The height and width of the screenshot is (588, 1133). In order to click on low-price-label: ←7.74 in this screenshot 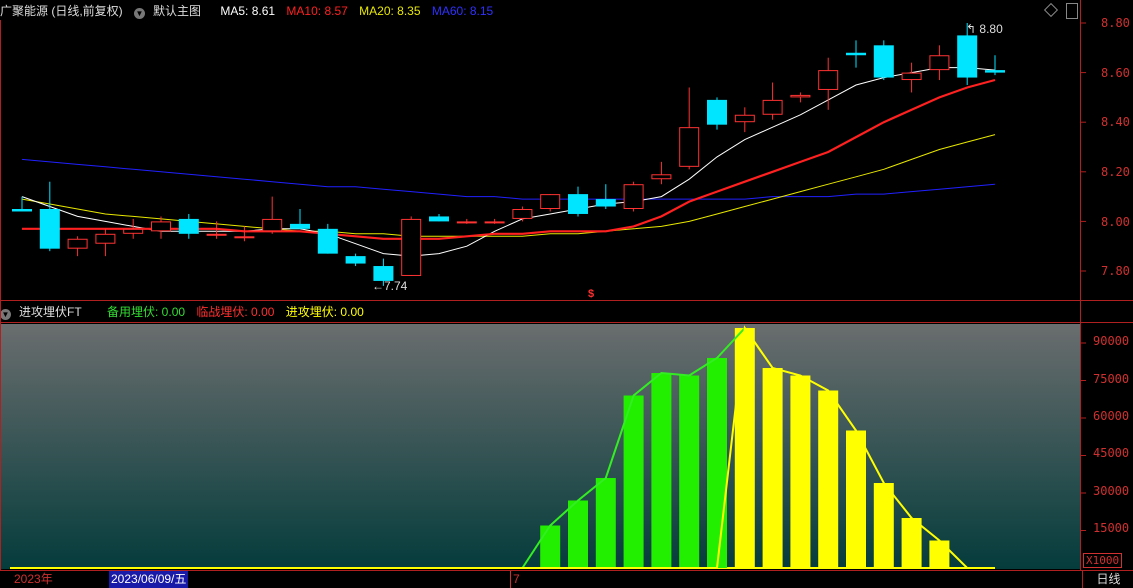, I will do `click(389, 286)`.